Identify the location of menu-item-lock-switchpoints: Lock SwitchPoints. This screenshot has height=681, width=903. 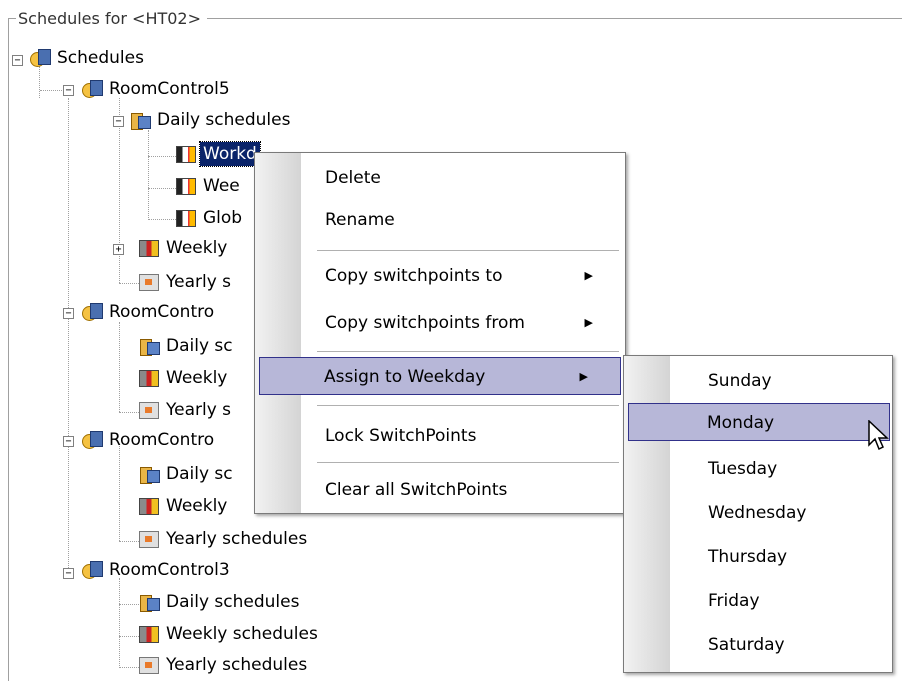
(470, 436).